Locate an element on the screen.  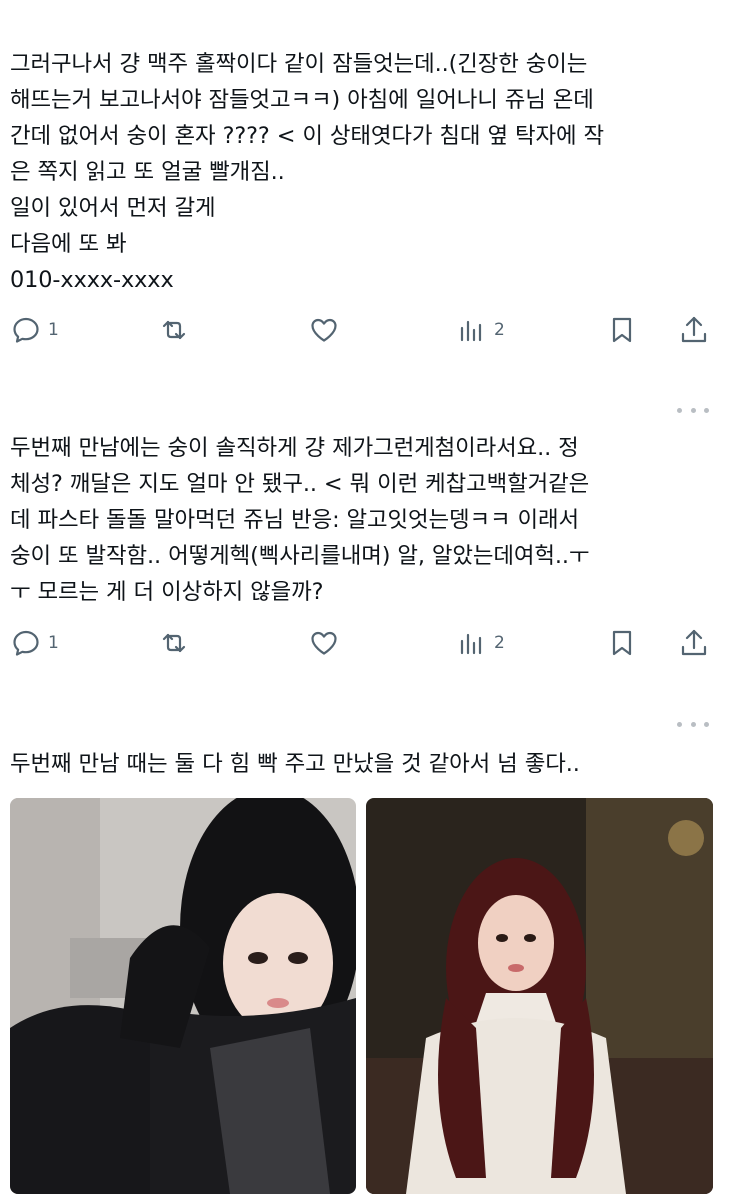
more-button is located at coordinates (693, 724).